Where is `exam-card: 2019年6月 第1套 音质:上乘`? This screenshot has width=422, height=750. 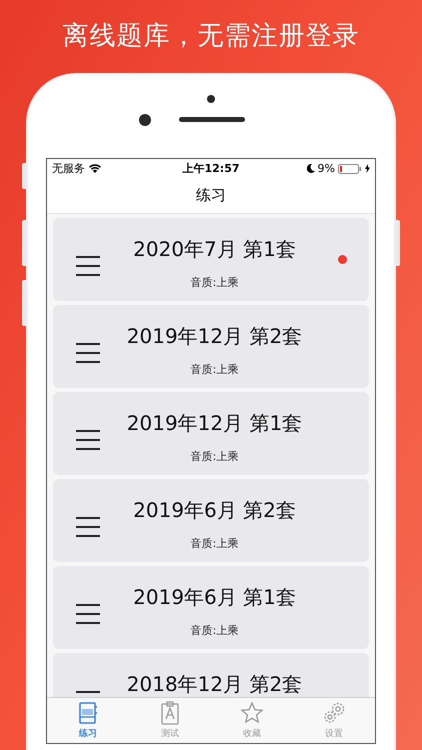 exam-card: 2019年6月 第1套 音质:上乘 is located at coordinates (211, 607).